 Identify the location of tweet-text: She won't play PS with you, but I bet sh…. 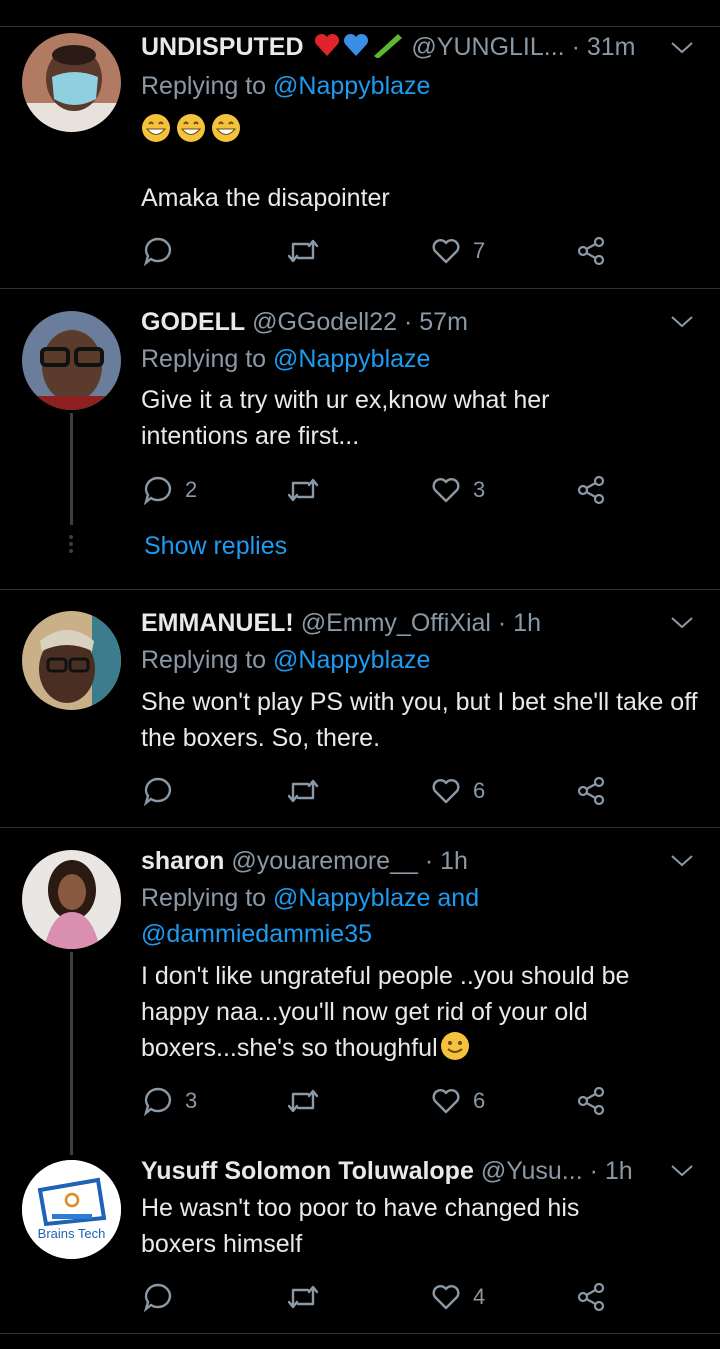
(419, 720).